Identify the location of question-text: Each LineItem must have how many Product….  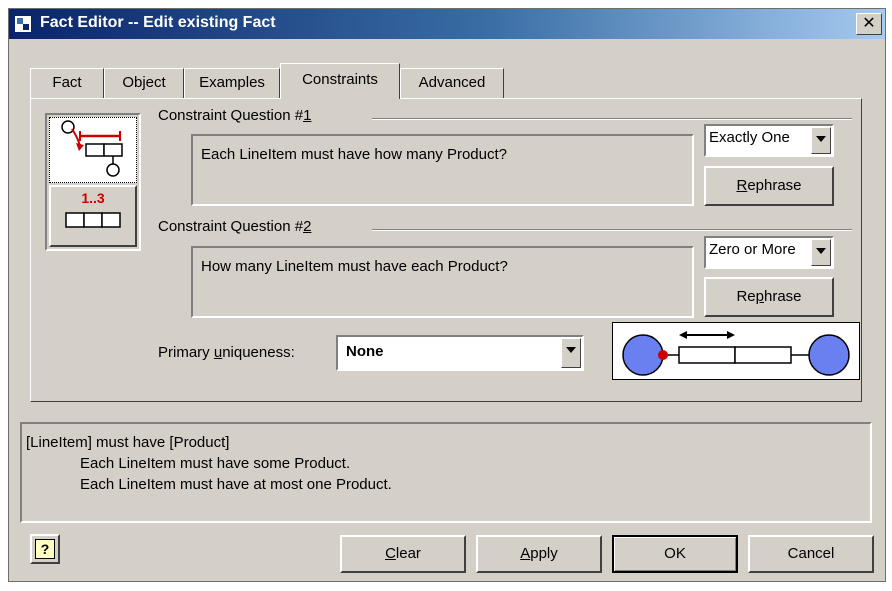
(354, 154).